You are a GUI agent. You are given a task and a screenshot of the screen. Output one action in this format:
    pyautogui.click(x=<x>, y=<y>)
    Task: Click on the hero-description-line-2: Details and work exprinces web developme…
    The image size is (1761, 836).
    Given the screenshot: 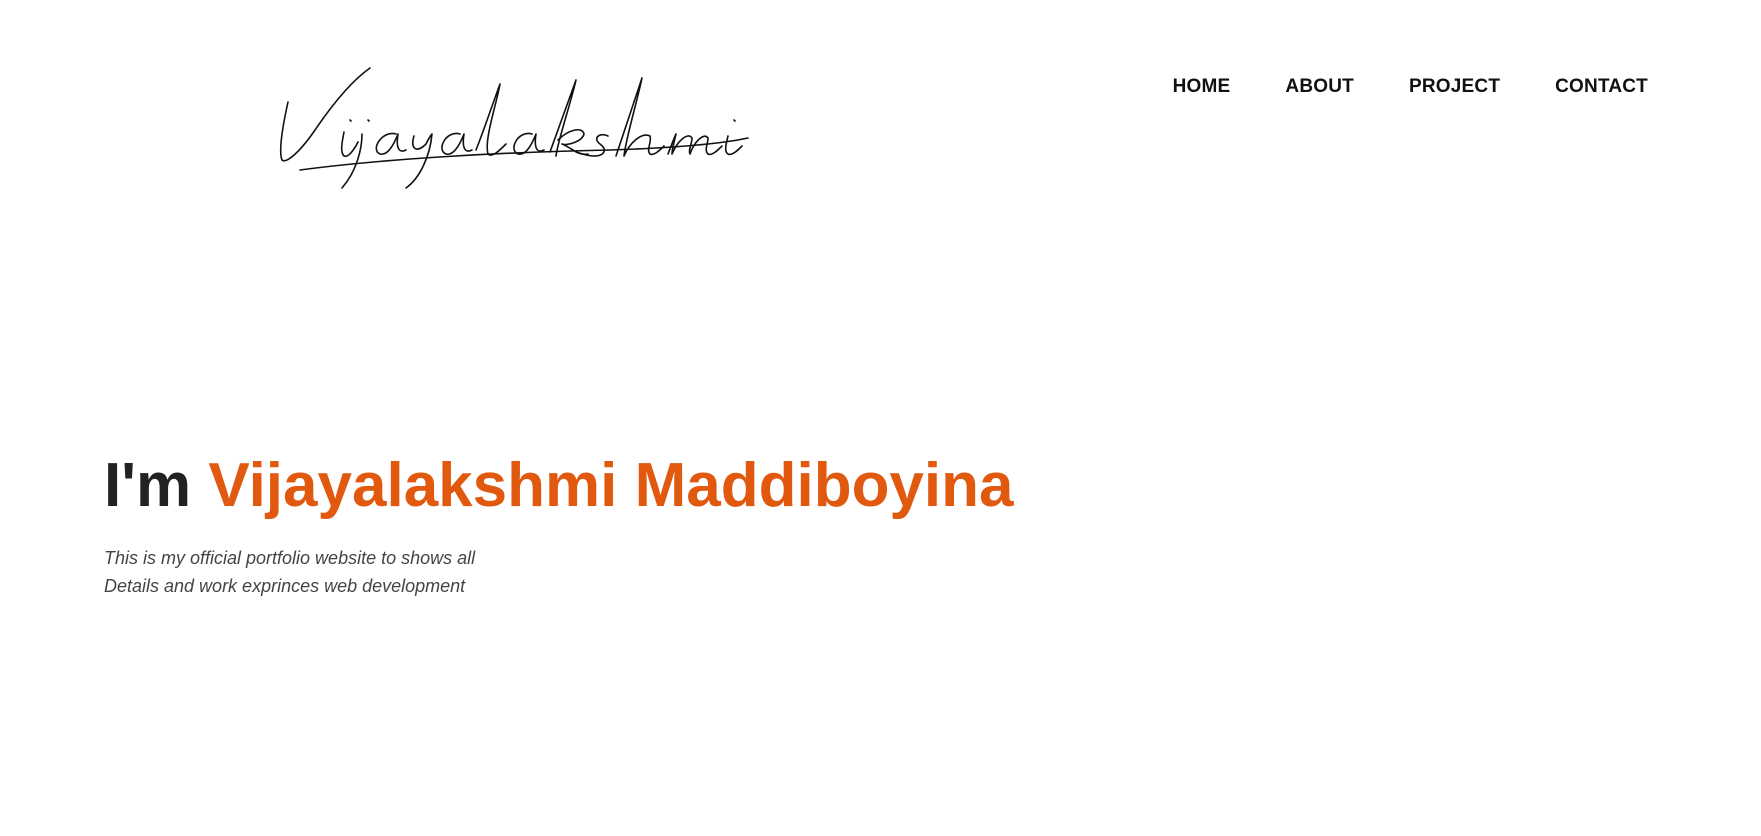 What is the action you would take?
    pyautogui.click(x=285, y=586)
    